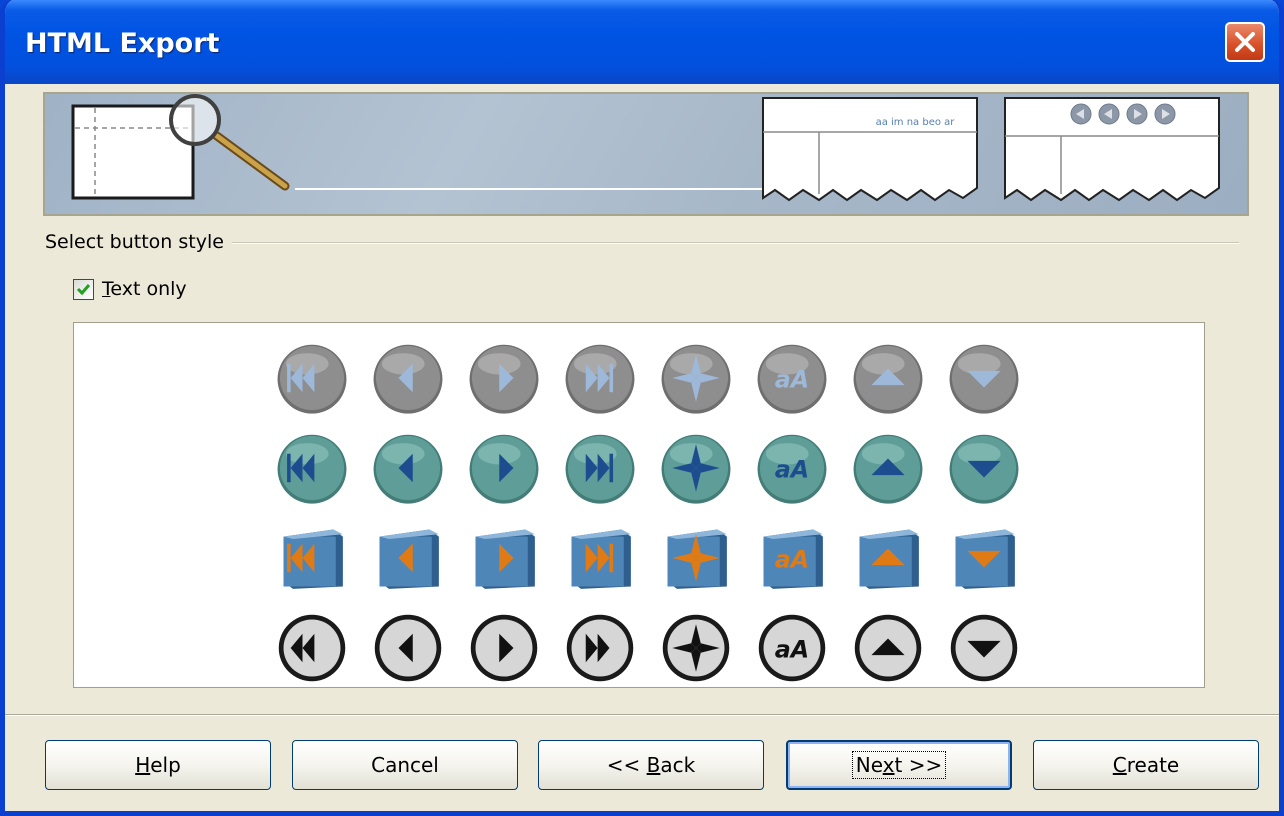 This screenshot has width=1284, height=816. I want to click on teal-round-text-size-style: aA, so click(792, 468).